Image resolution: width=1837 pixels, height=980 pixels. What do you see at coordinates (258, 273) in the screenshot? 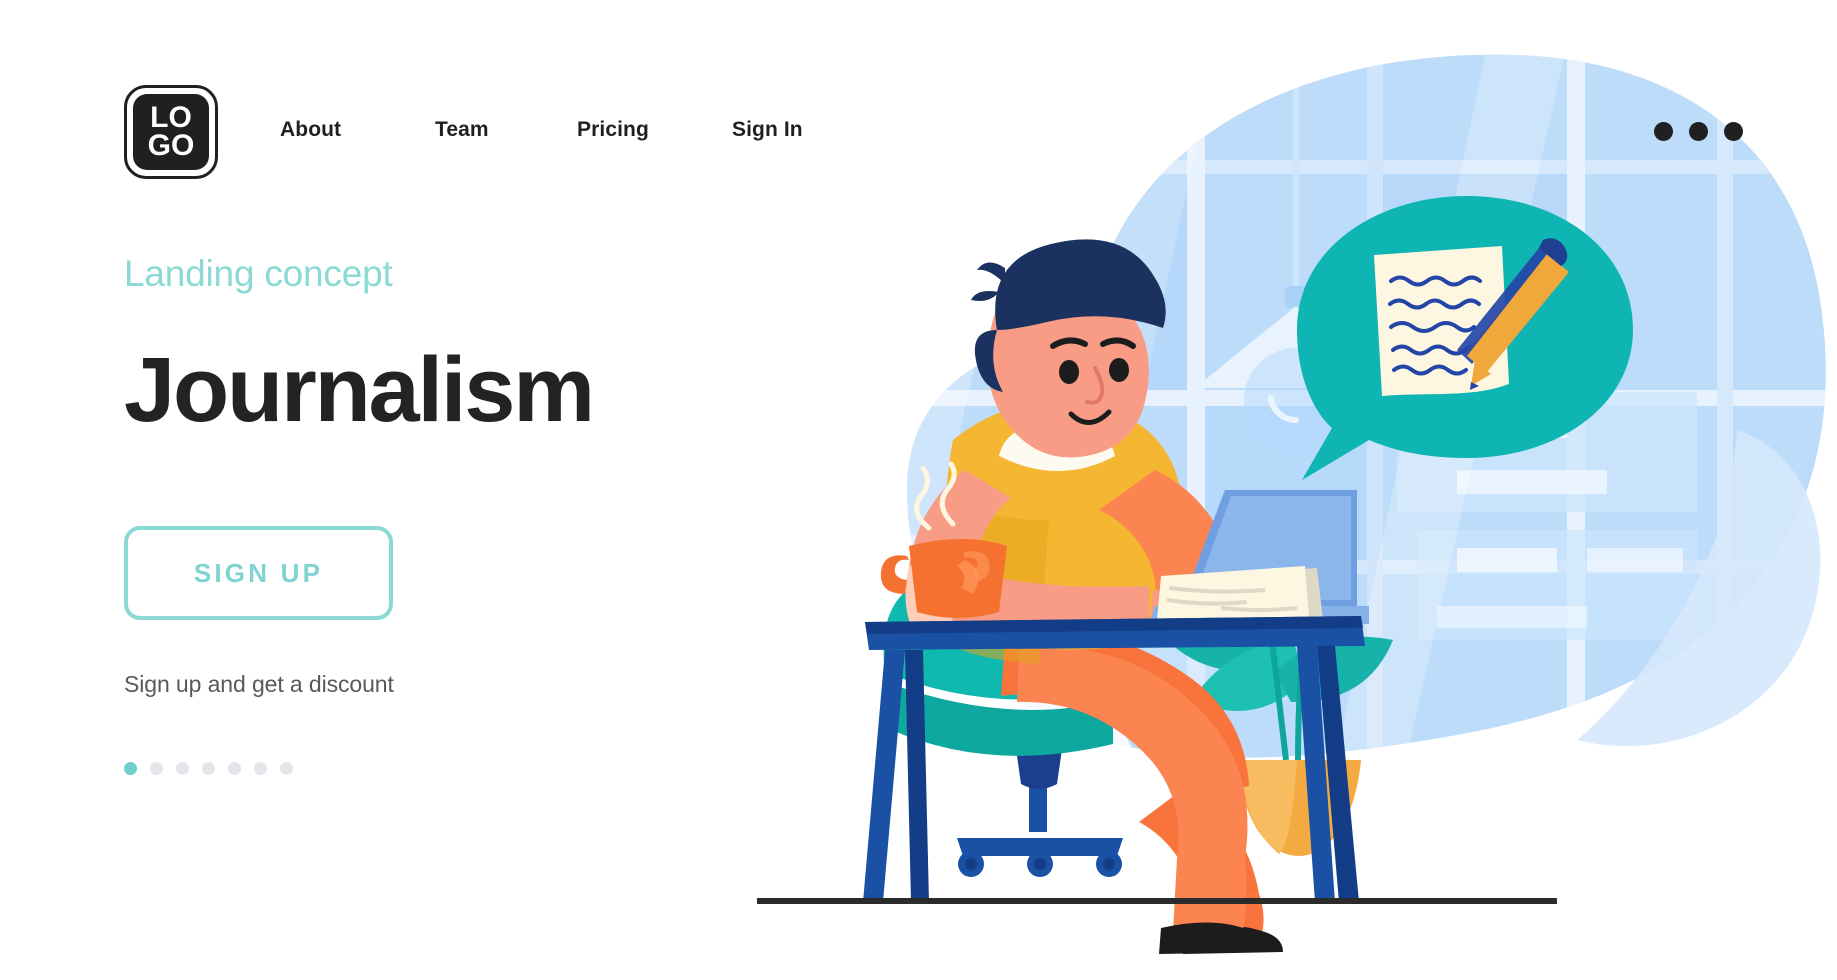
I see `hero-eyebrow: Landing concept` at bounding box center [258, 273].